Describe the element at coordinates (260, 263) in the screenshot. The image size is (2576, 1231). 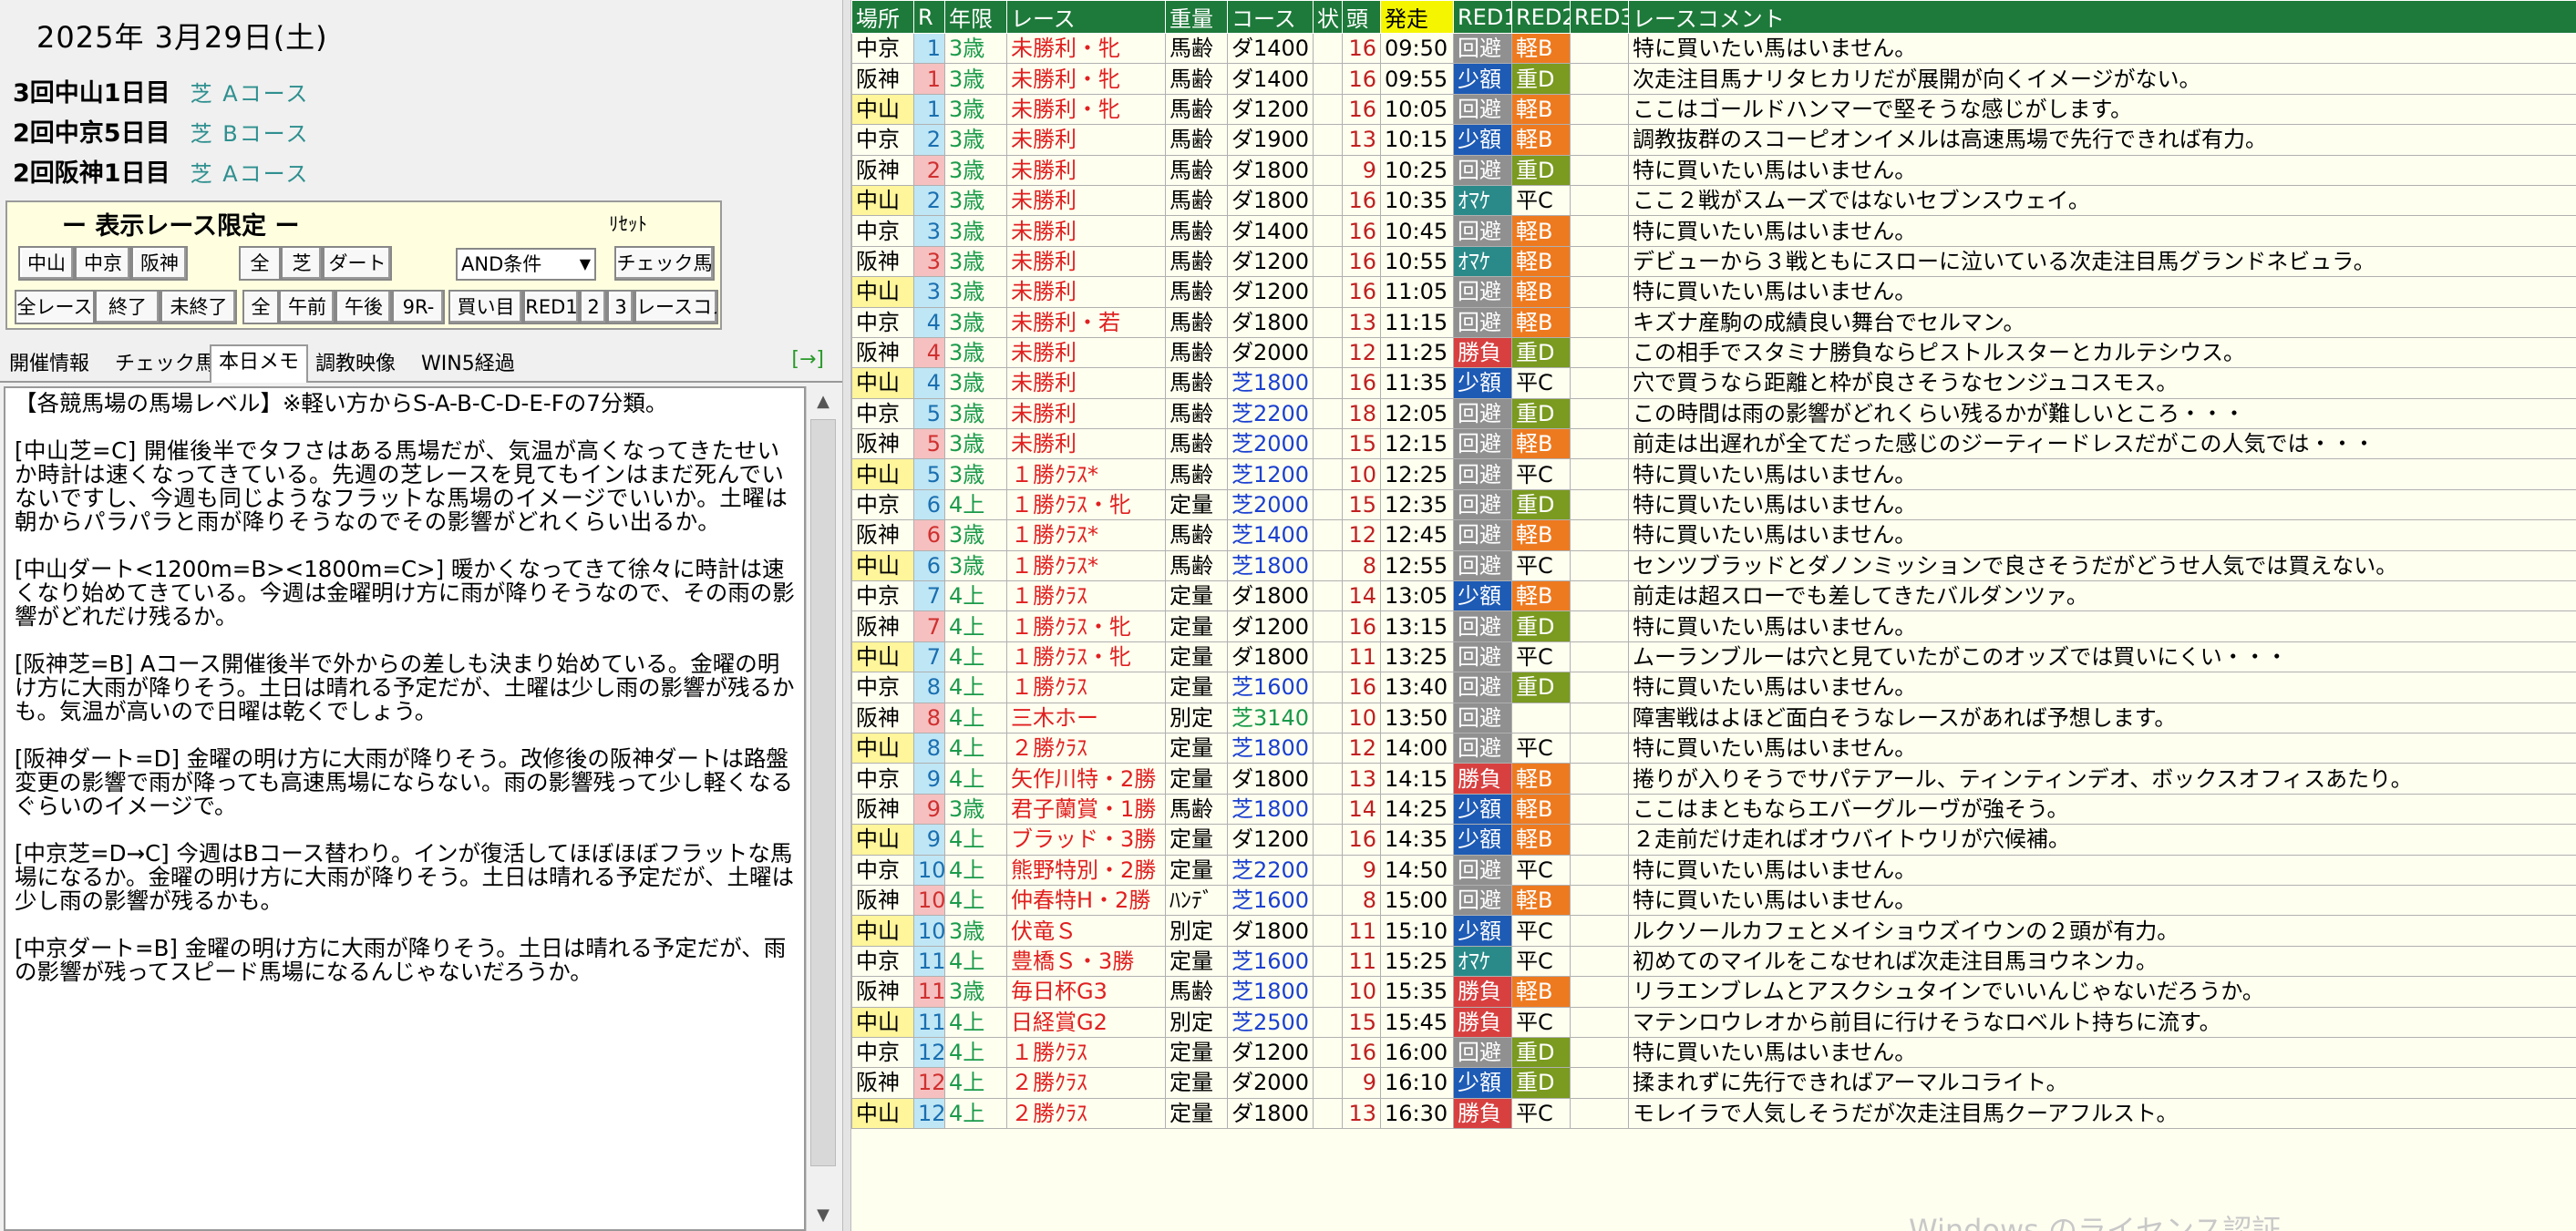
I see `surface-all-button: 全` at that location.